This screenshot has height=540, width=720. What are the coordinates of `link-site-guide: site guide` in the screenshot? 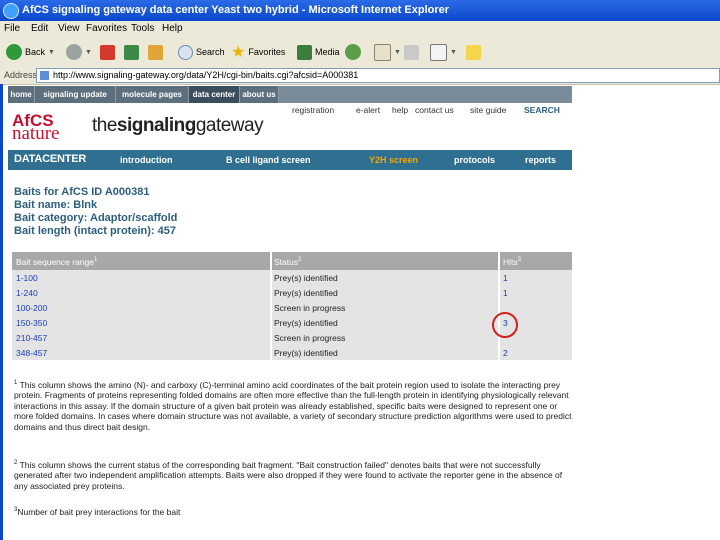 It's located at (488, 110).